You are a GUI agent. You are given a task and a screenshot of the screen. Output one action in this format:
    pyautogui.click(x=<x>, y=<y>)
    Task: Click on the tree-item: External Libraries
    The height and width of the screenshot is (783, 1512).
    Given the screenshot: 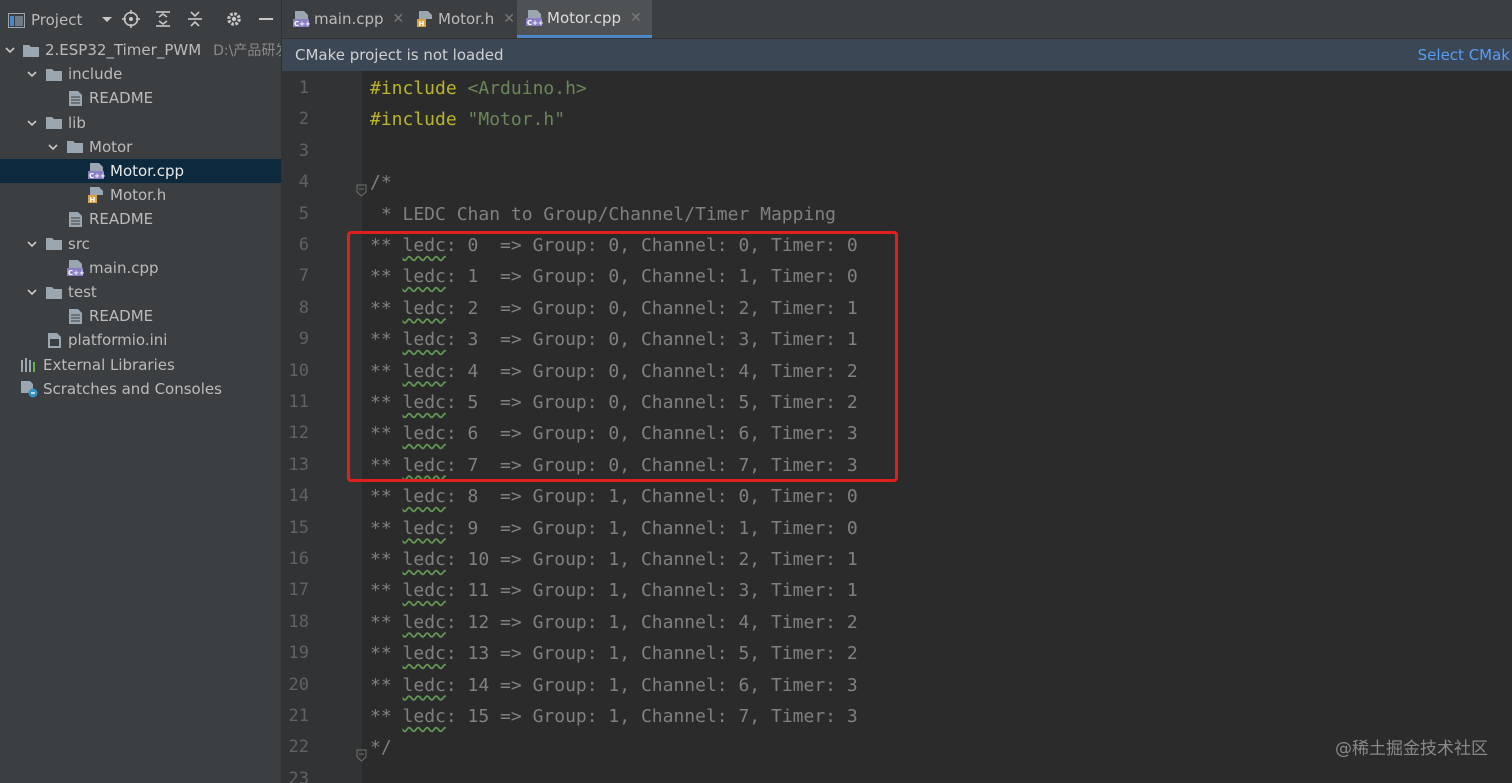 What is the action you would take?
    pyautogui.click(x=140, y=365)
    